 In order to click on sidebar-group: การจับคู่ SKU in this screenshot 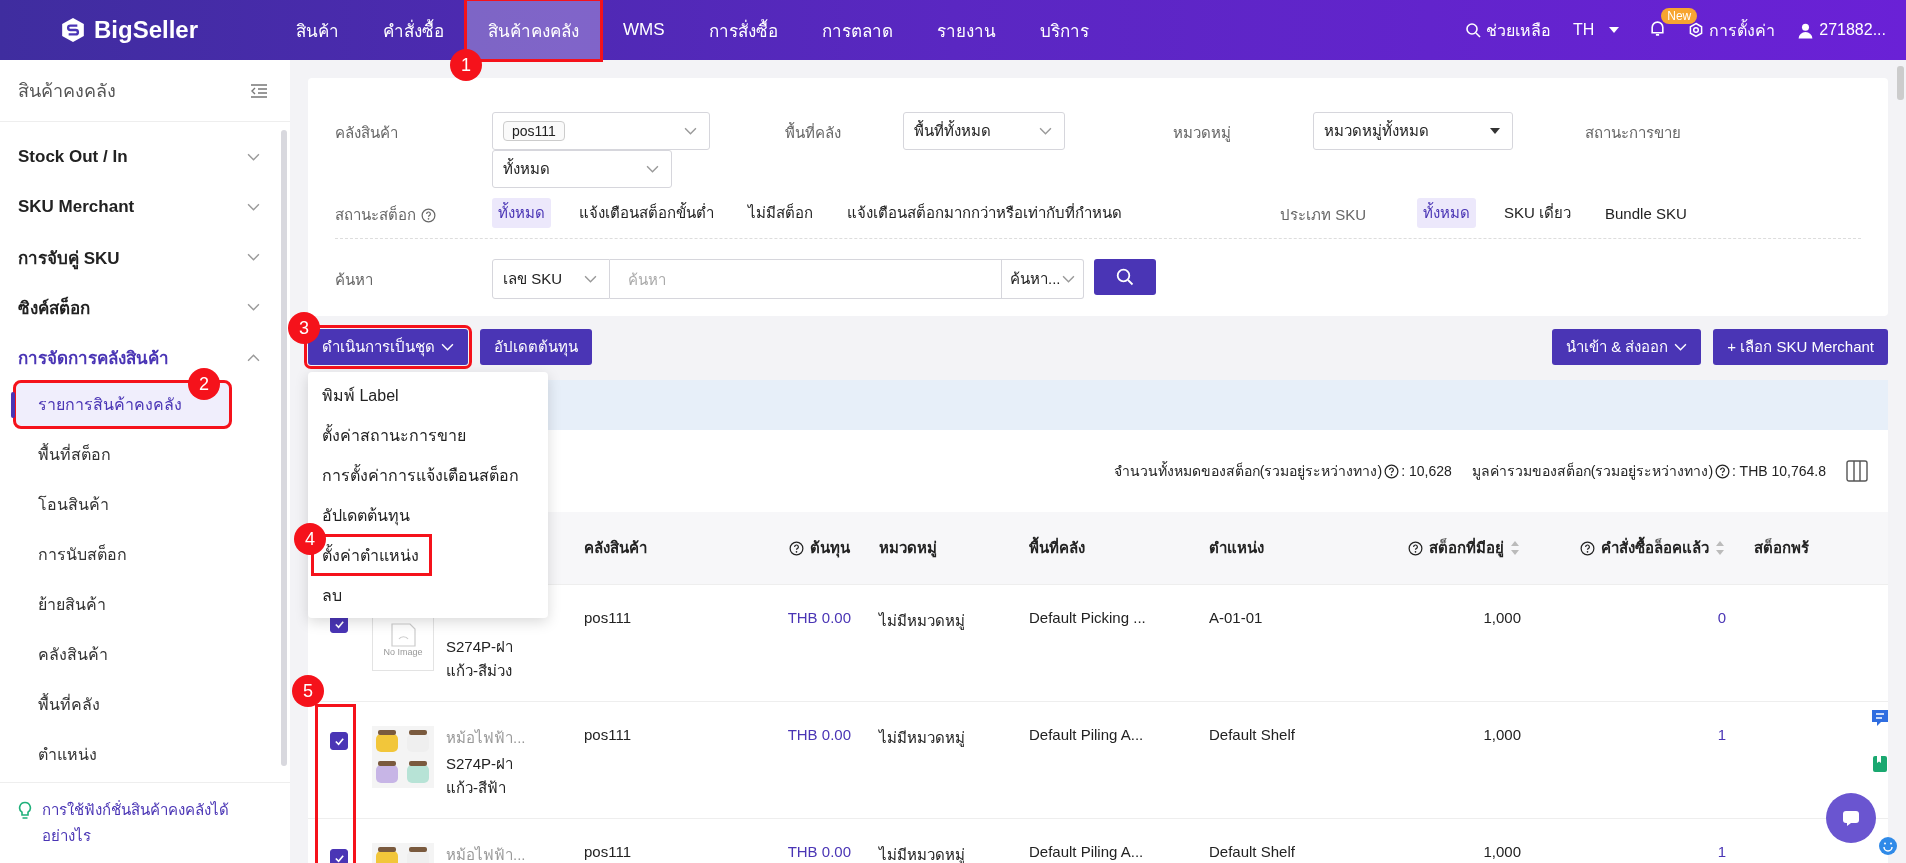, I will do `click(145, 257)`.